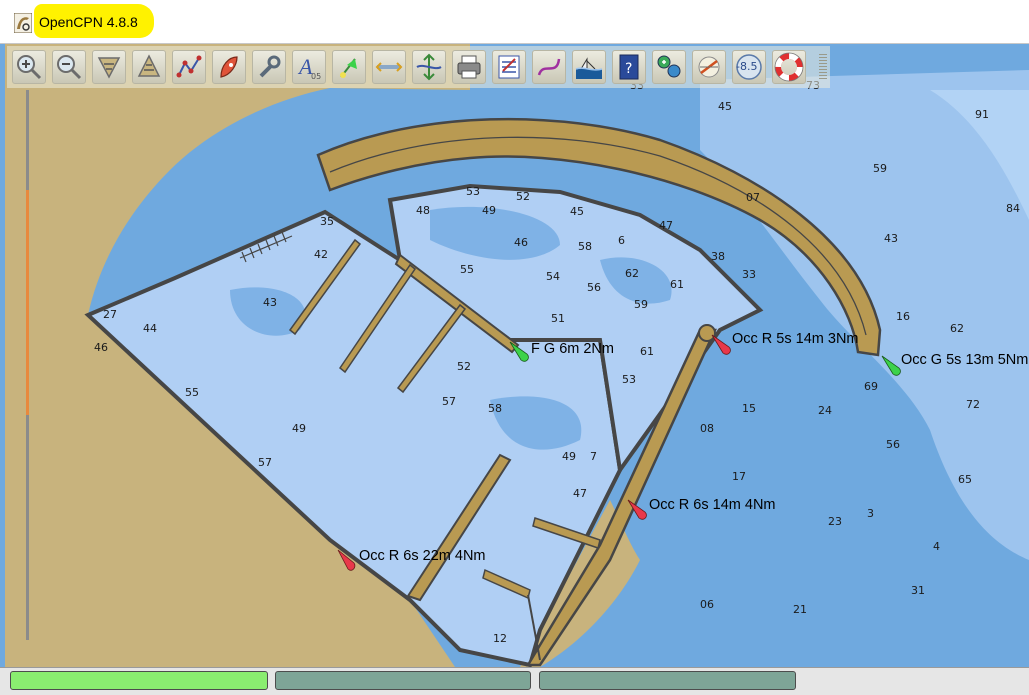 The height and width of the screenshot is (695, 1029). I want to click on depth-unit-button: -8.5, so click(749, 67).